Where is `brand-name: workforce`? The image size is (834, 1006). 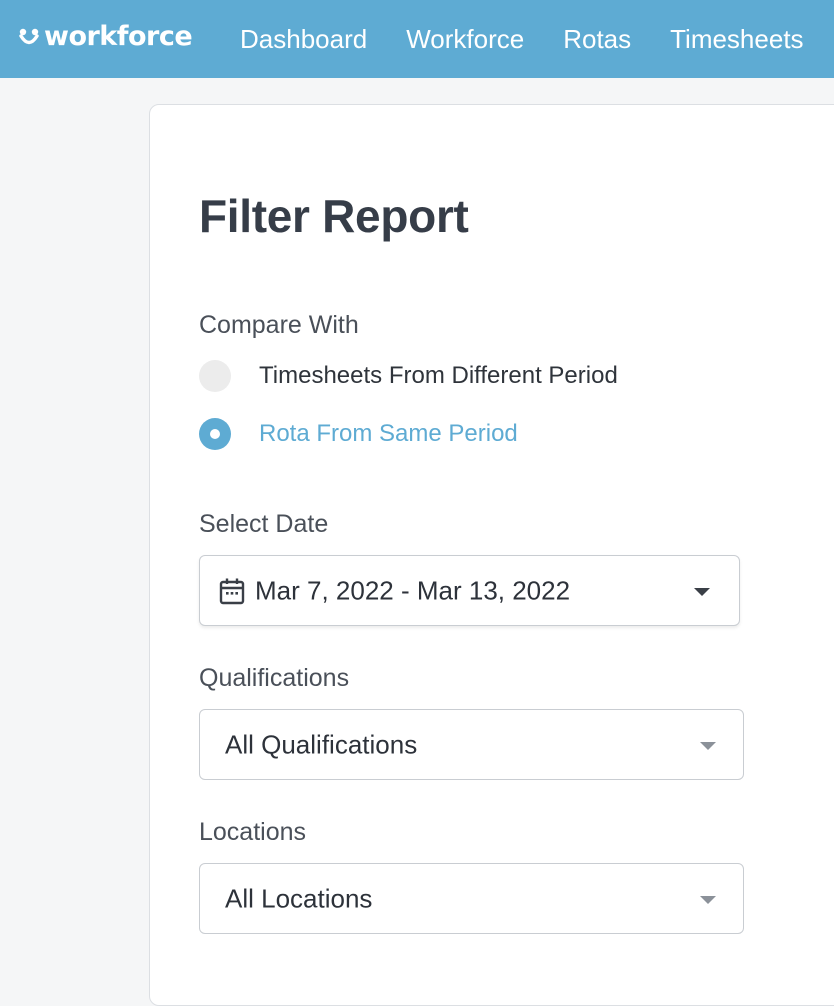 brand-name: workforce is located at coordinates (118, 36).